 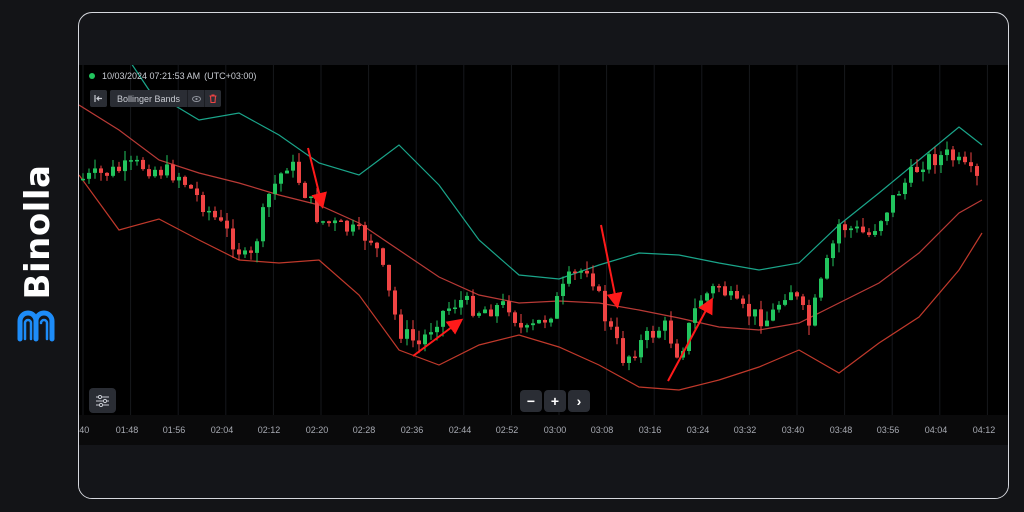 I want to click on time-tick-label: 04:12, so click(x=984, y=430).